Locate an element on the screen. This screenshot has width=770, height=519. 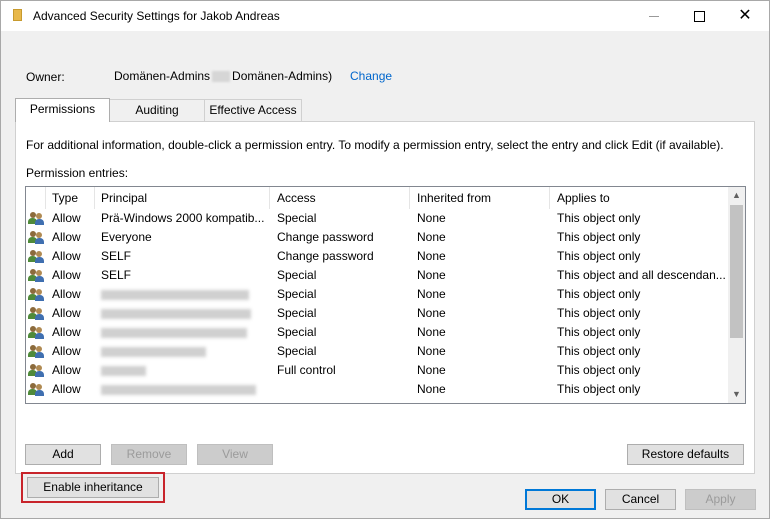
scroll-thumb is located at coordinates (736, 271).